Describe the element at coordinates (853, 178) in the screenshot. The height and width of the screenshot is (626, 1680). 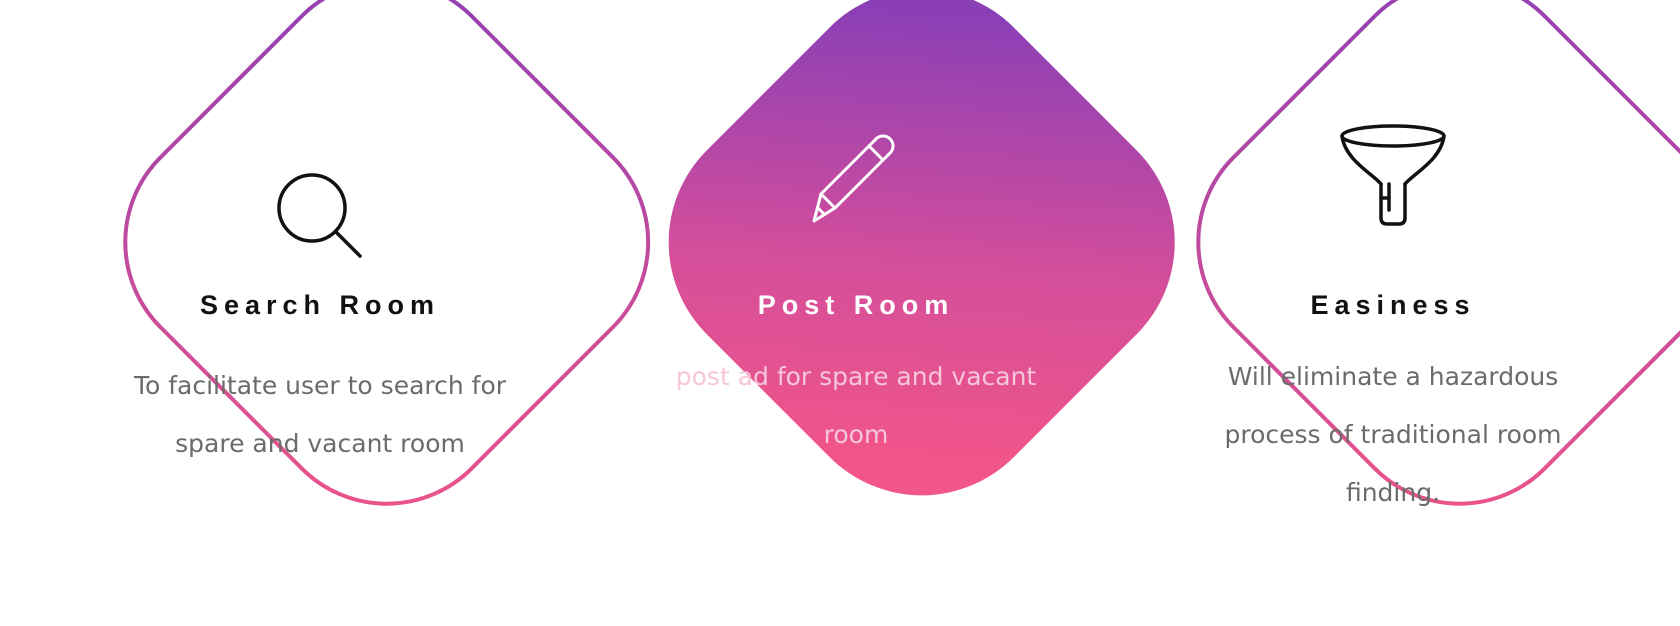
I see `pencil-icon` at that location.